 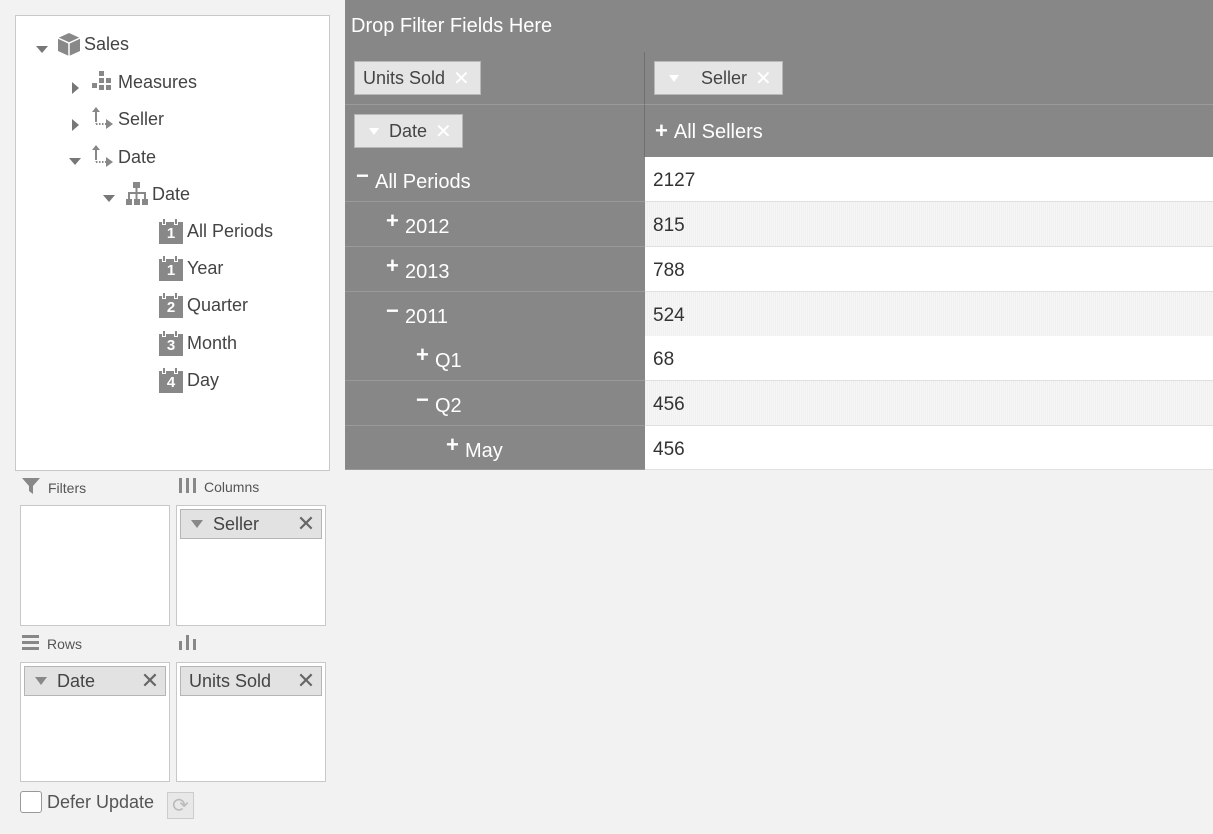 I want to click on row-header-2013: + 2013, so click(x=495, y=269).